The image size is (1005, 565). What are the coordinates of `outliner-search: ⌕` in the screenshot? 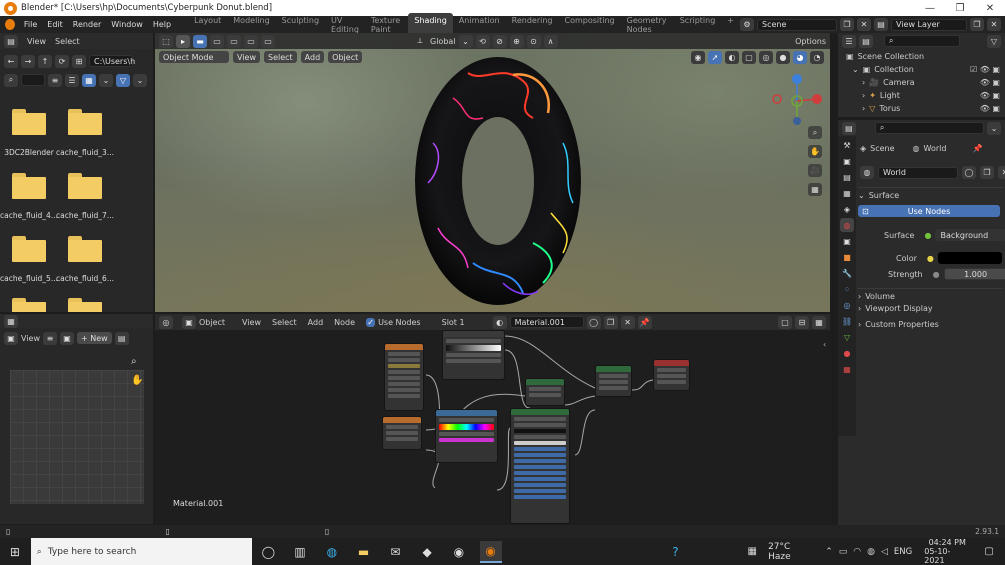 It's located at (922, 41).